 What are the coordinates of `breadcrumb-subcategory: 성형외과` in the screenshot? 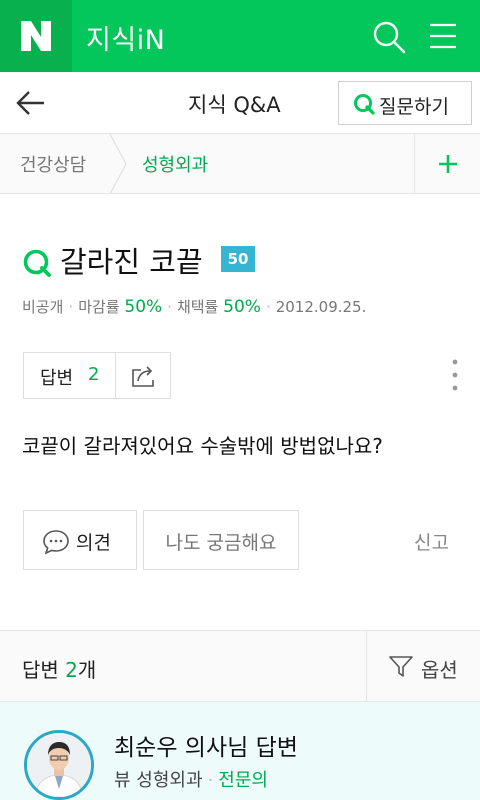 It's located at (175, 164).